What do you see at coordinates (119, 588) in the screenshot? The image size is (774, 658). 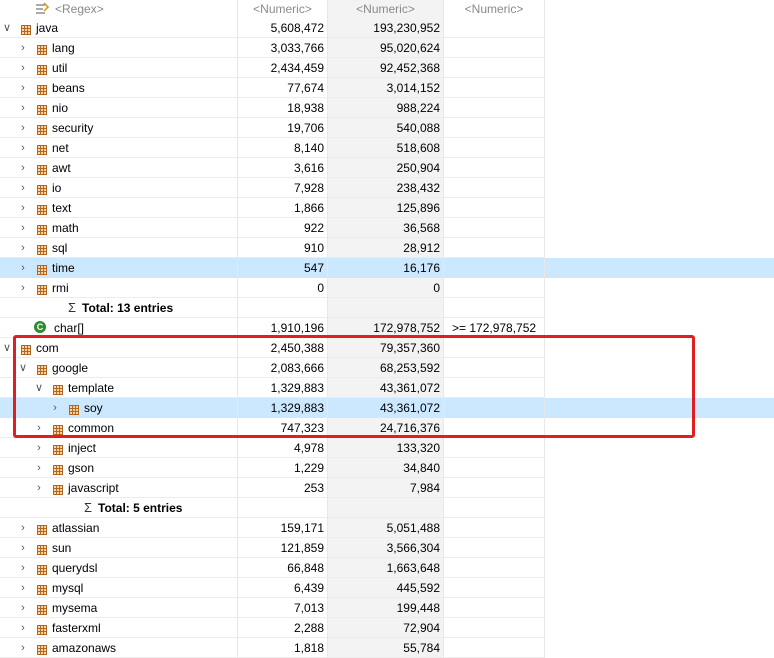 I see `name-cell: › mysql` at bounding box center [119, 588].